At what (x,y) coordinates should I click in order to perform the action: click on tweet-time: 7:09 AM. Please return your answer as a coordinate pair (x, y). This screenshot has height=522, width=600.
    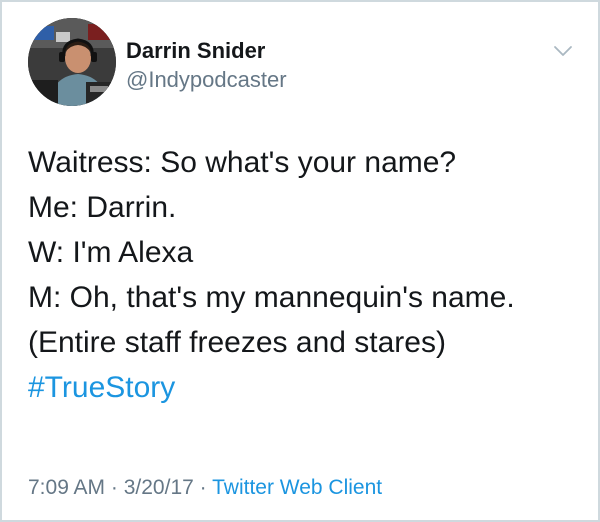
    Looking at the image, I should click on (66, 487).